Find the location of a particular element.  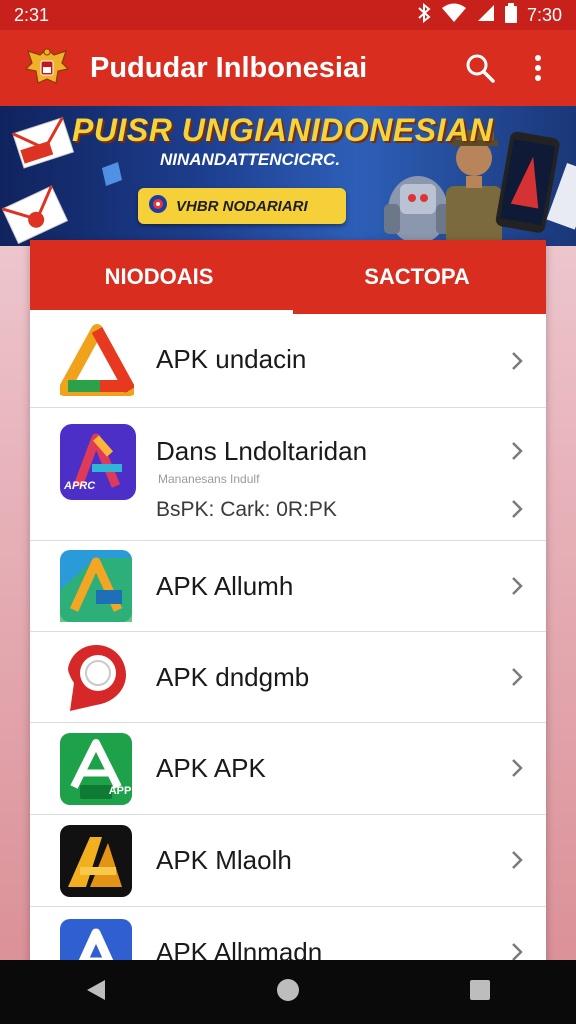

search-icon is located at coordinates (480, 68).